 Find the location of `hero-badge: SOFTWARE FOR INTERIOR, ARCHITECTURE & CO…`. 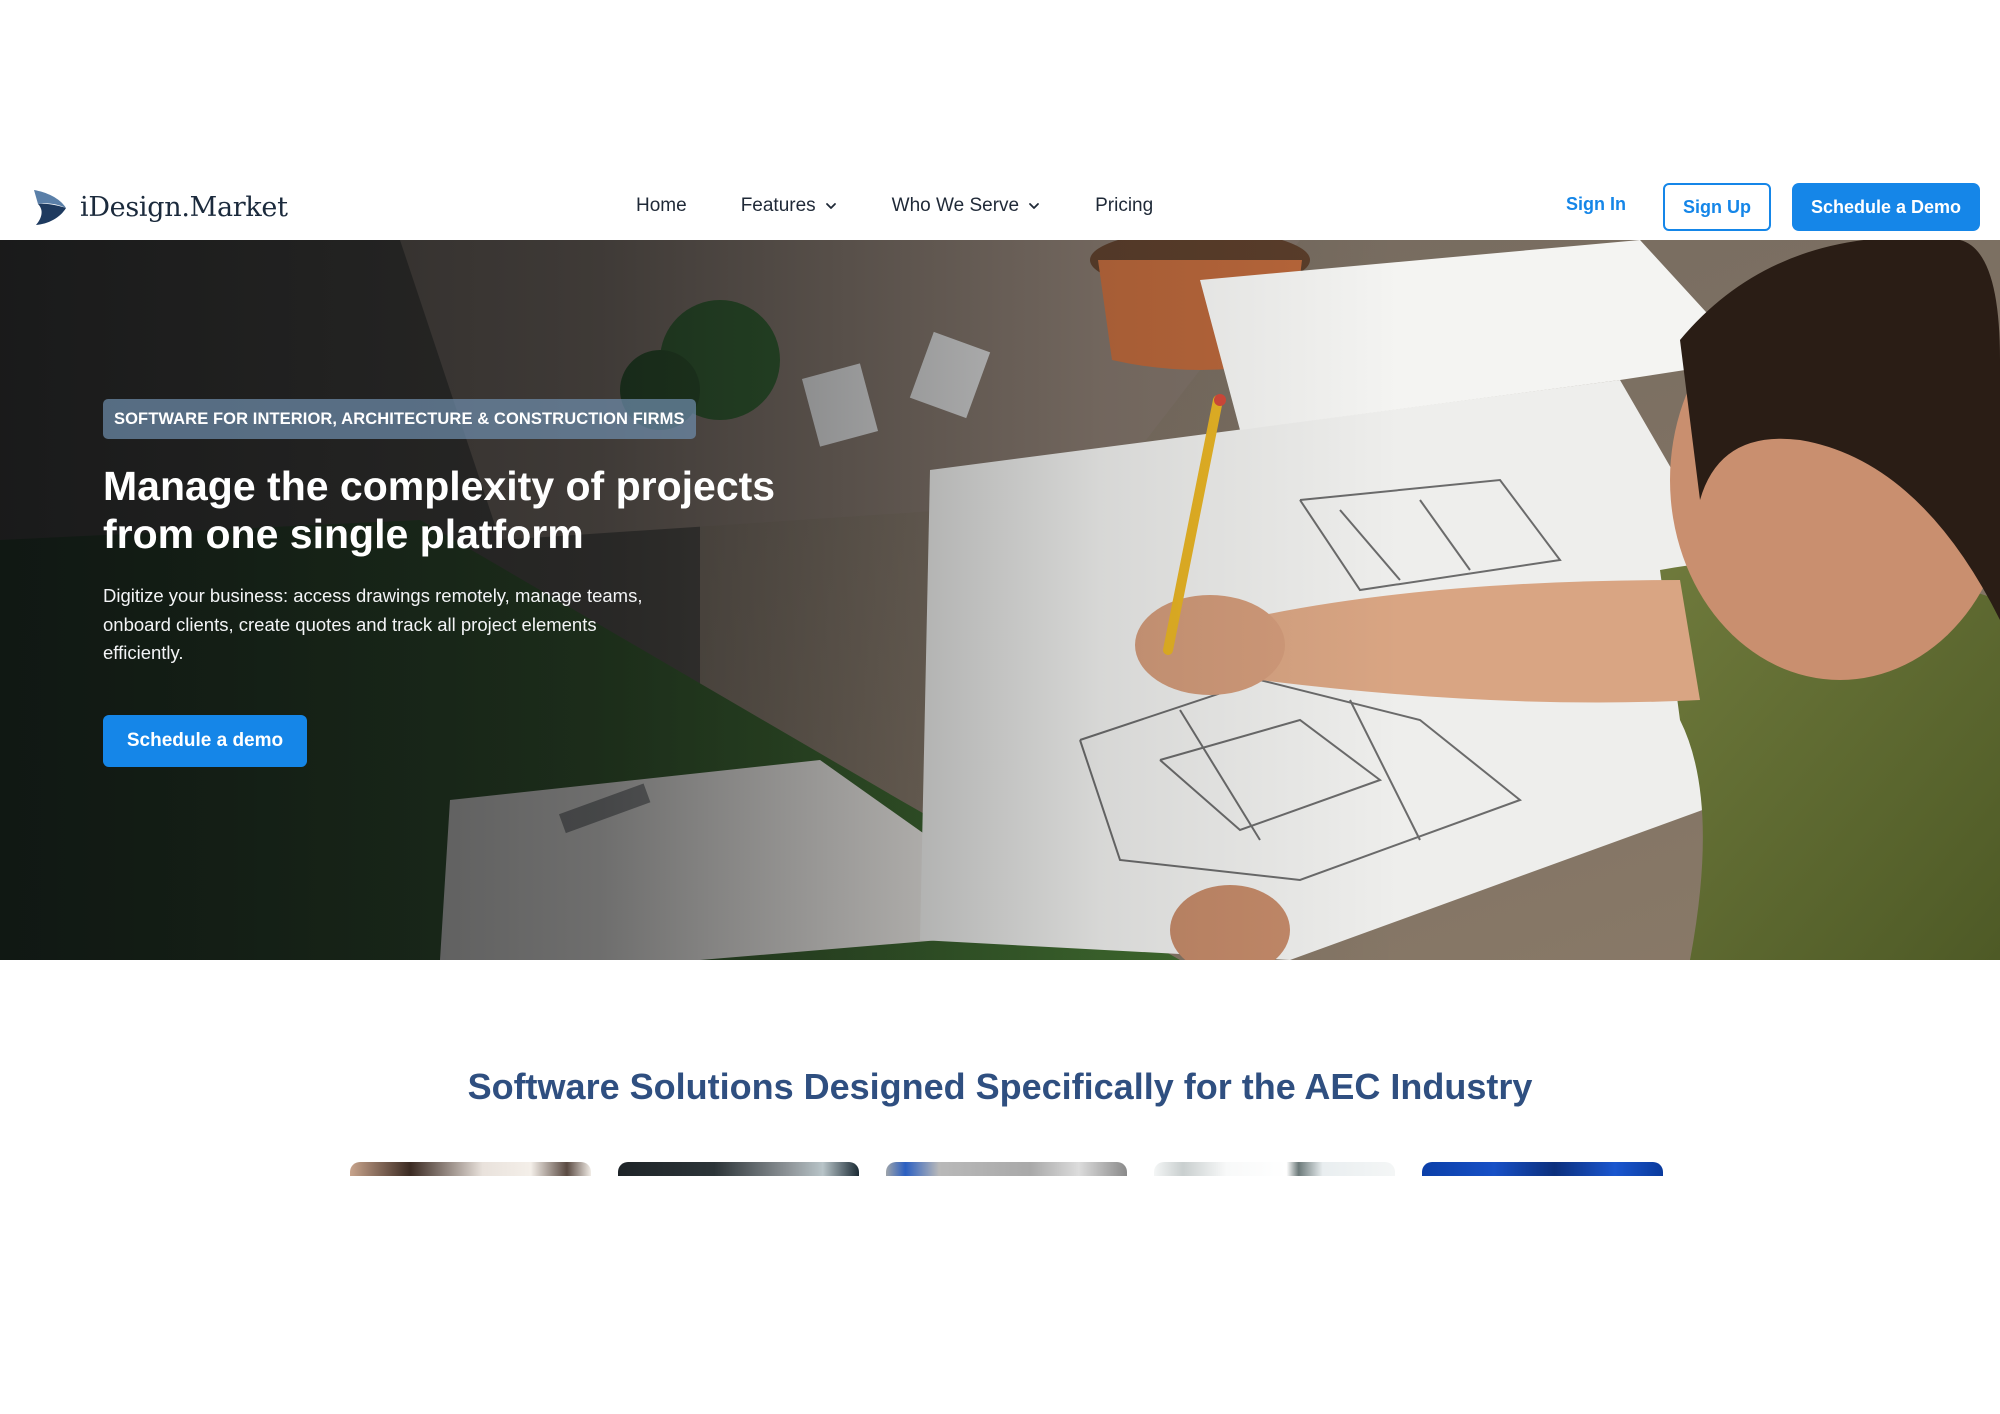

hero-badge: SOFTWARE FOR INTERIOR, ARCHITECTURE & CO… is located at coordinates (399, 419).